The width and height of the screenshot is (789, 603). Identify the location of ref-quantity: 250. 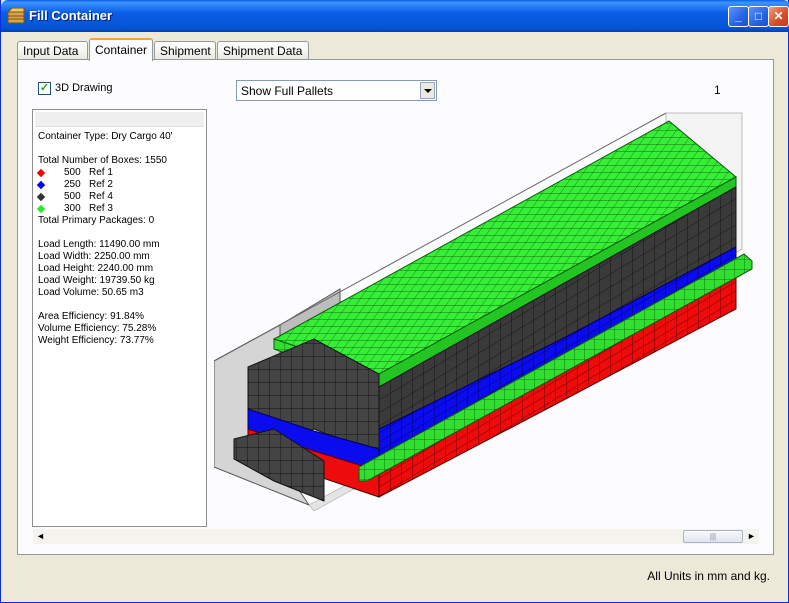
(72, 184).